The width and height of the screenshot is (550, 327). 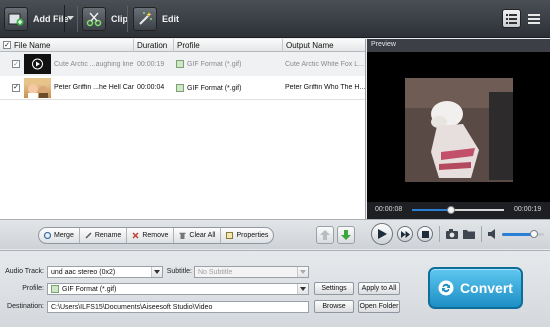 I want to click on clip-button: Clip, so click(x=105, y=18).